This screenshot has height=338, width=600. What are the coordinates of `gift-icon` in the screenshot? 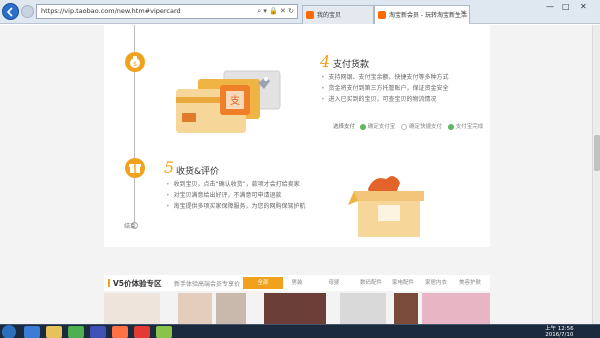 It's located at (135, 168).